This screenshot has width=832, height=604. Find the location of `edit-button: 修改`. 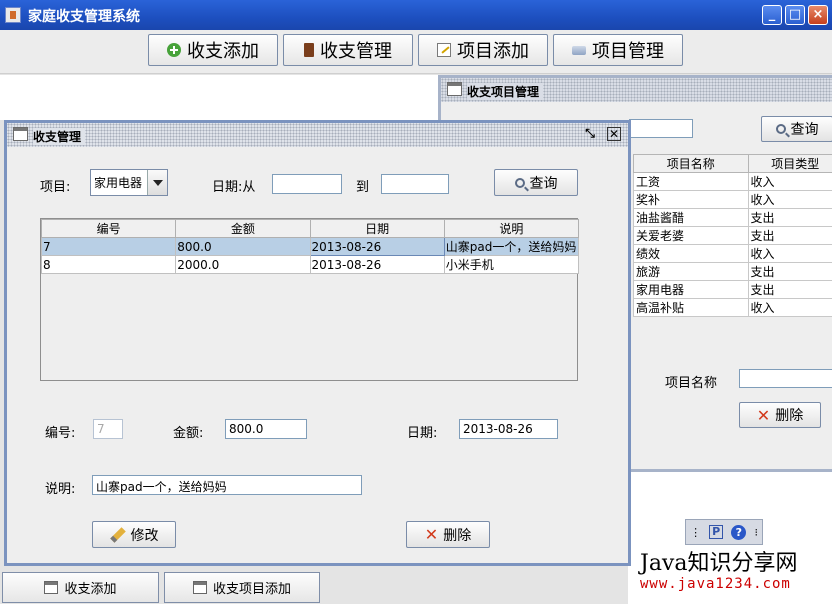

edit-button: 修改 is located at coordinates (134, 534).